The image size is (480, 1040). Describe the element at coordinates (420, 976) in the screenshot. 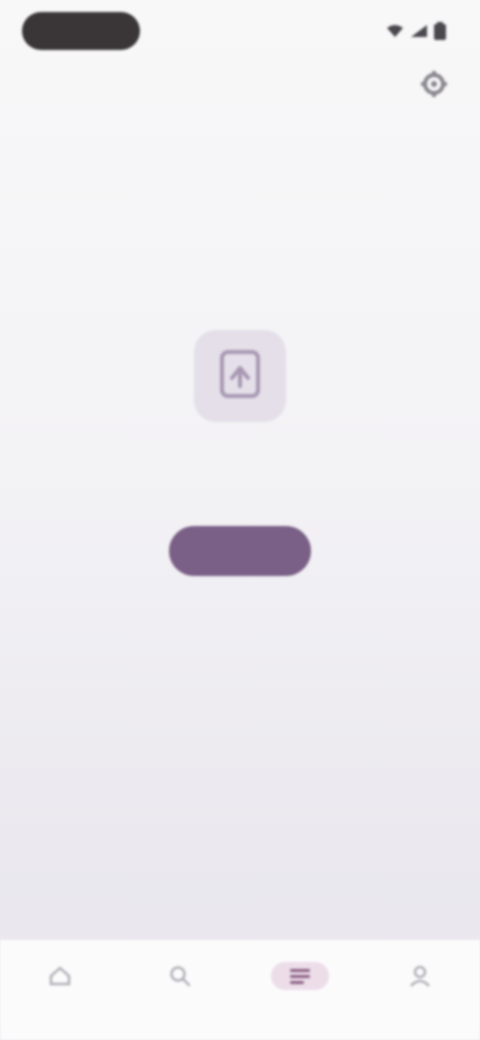

I see `person-icon` at that location.